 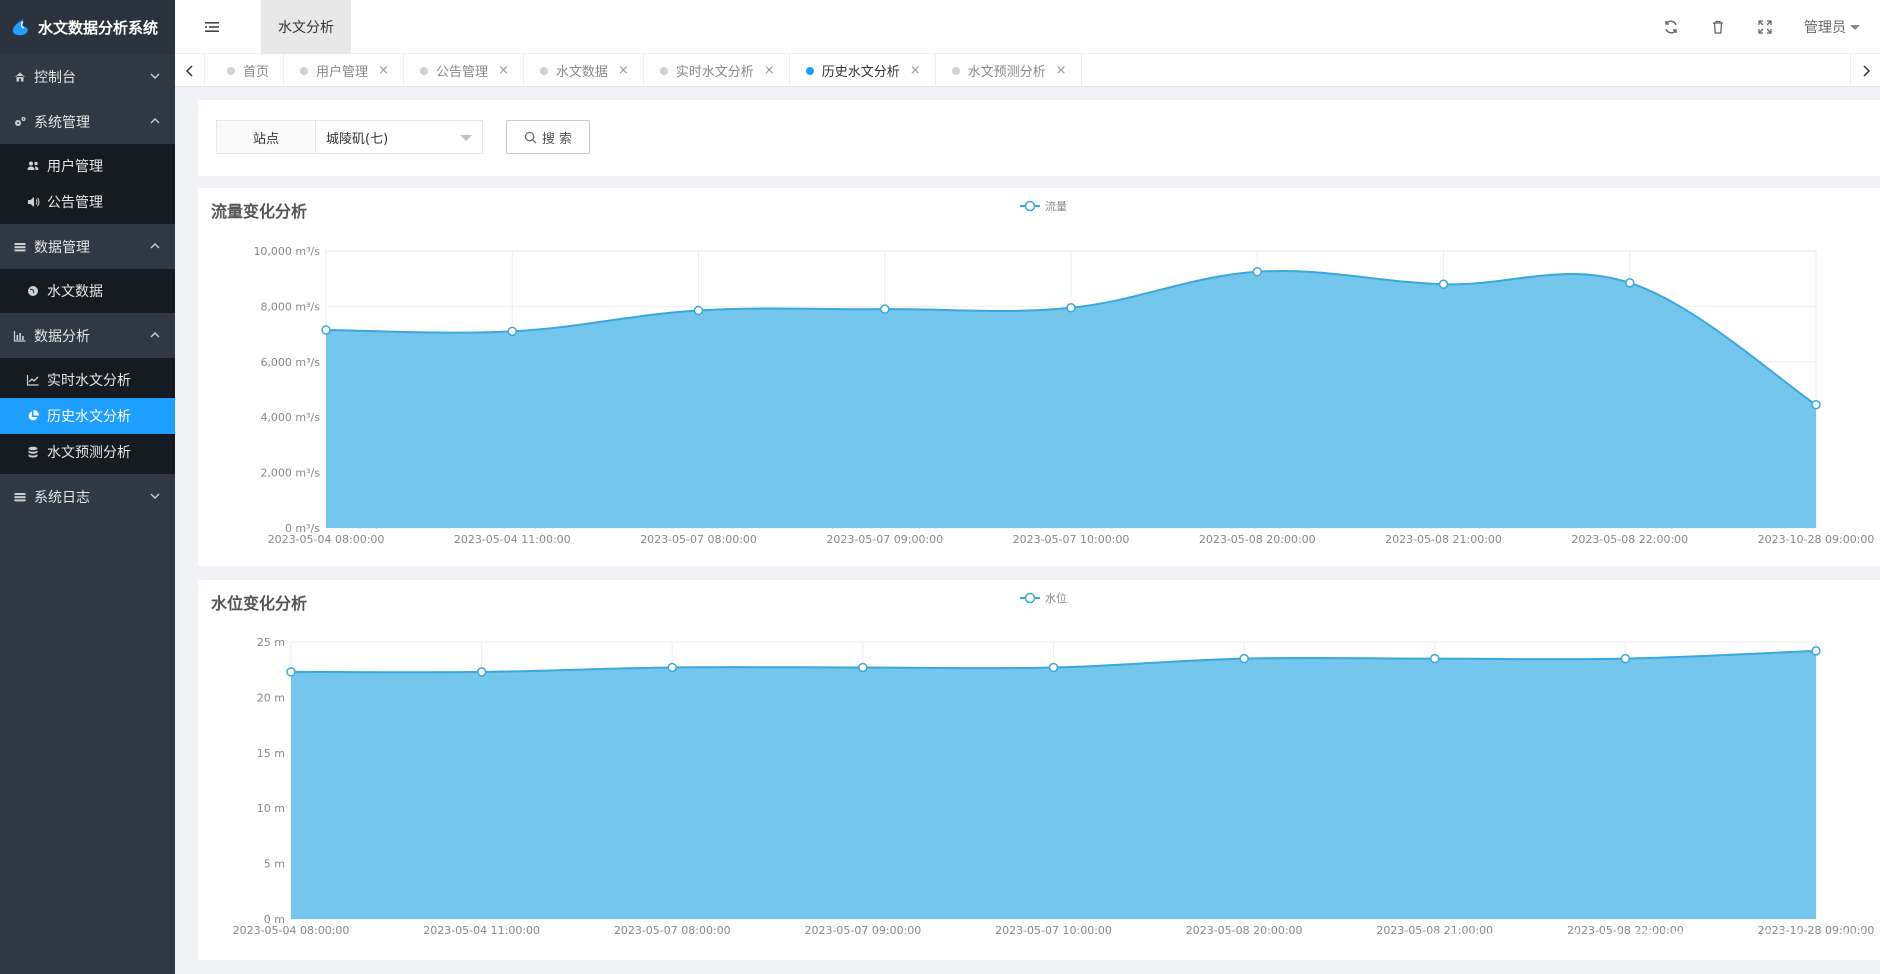 I want to click on page-tab: 历史水文分析 ×, so click(x=863, y=70).